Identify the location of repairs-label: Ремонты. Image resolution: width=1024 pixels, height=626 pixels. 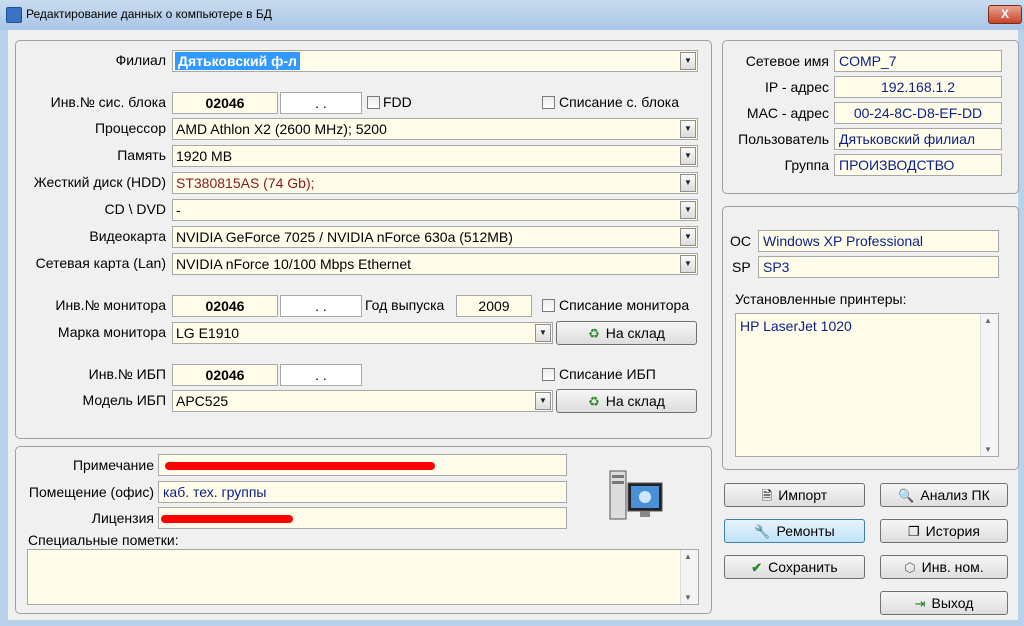
(805, 531).